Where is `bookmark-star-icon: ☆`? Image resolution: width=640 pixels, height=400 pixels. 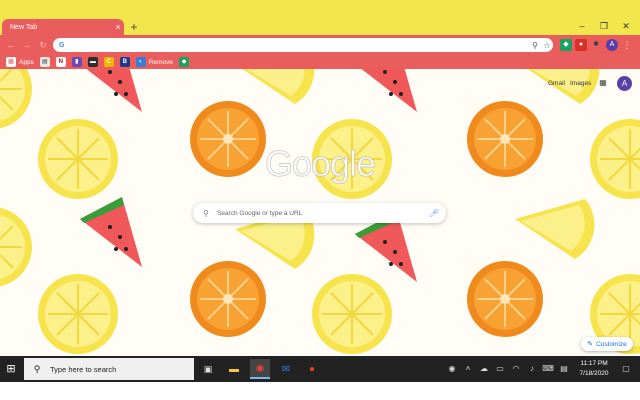
bookmark-star-icon: ☆ is located at coordinates (547, 45).